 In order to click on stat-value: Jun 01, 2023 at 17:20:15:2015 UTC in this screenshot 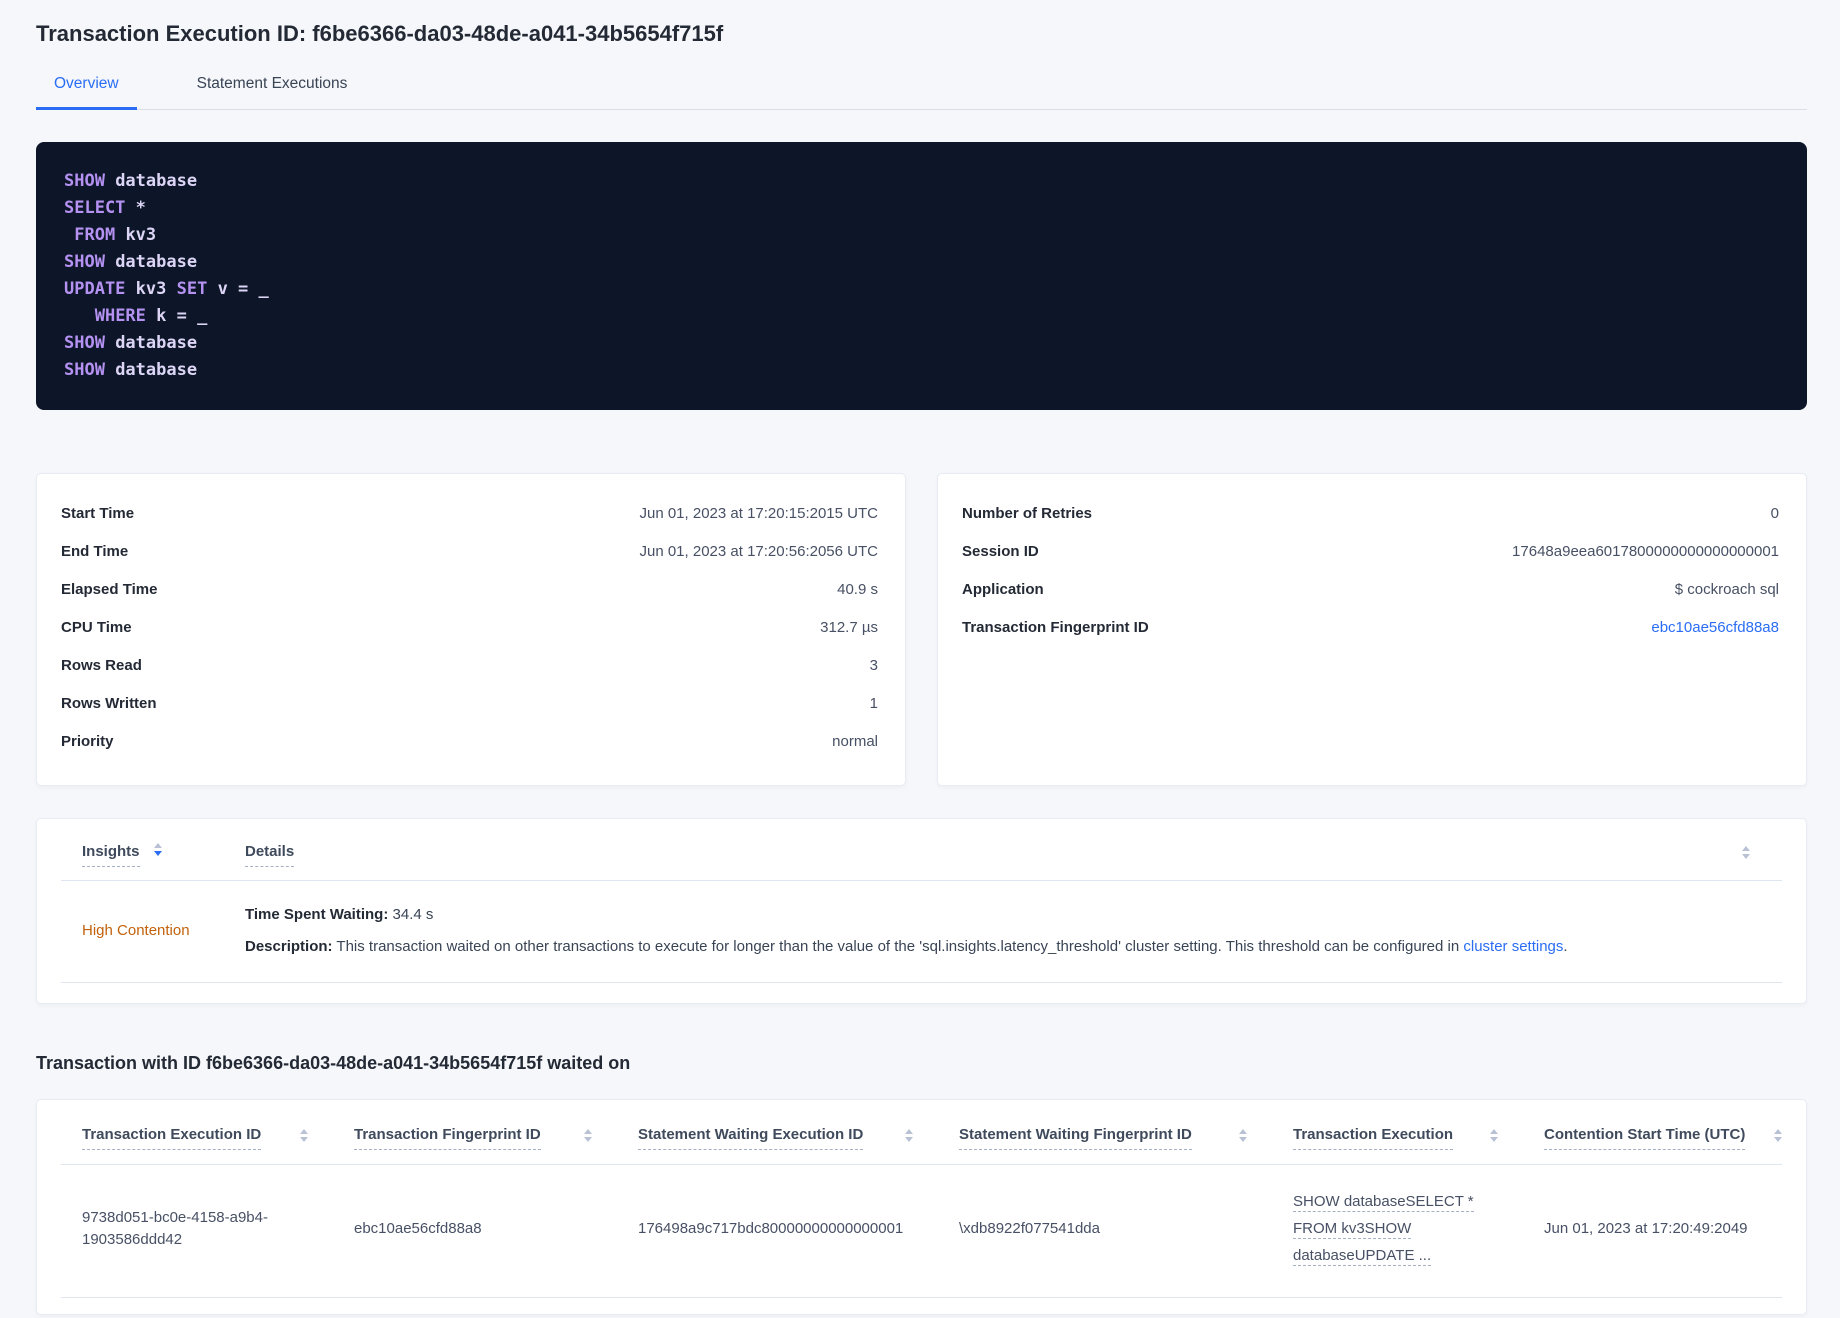, I will do `click(758, 513)`.